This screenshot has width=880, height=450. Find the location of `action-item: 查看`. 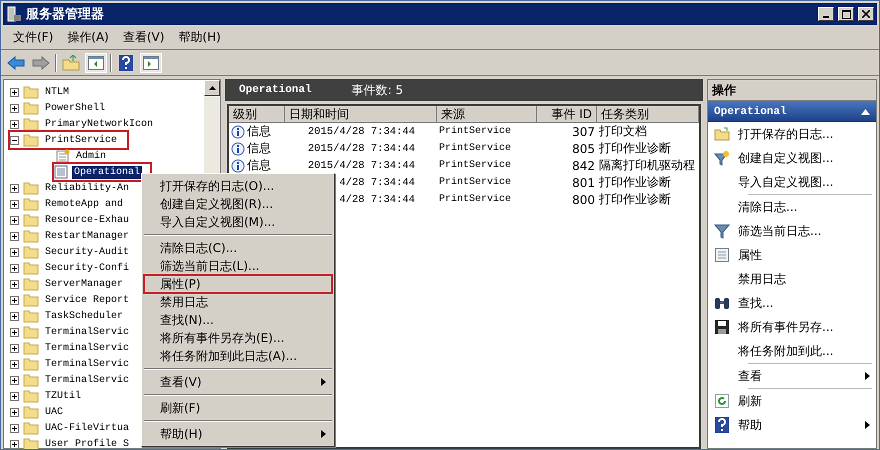

action-item: 查看 is located at coordinates (792, 376).